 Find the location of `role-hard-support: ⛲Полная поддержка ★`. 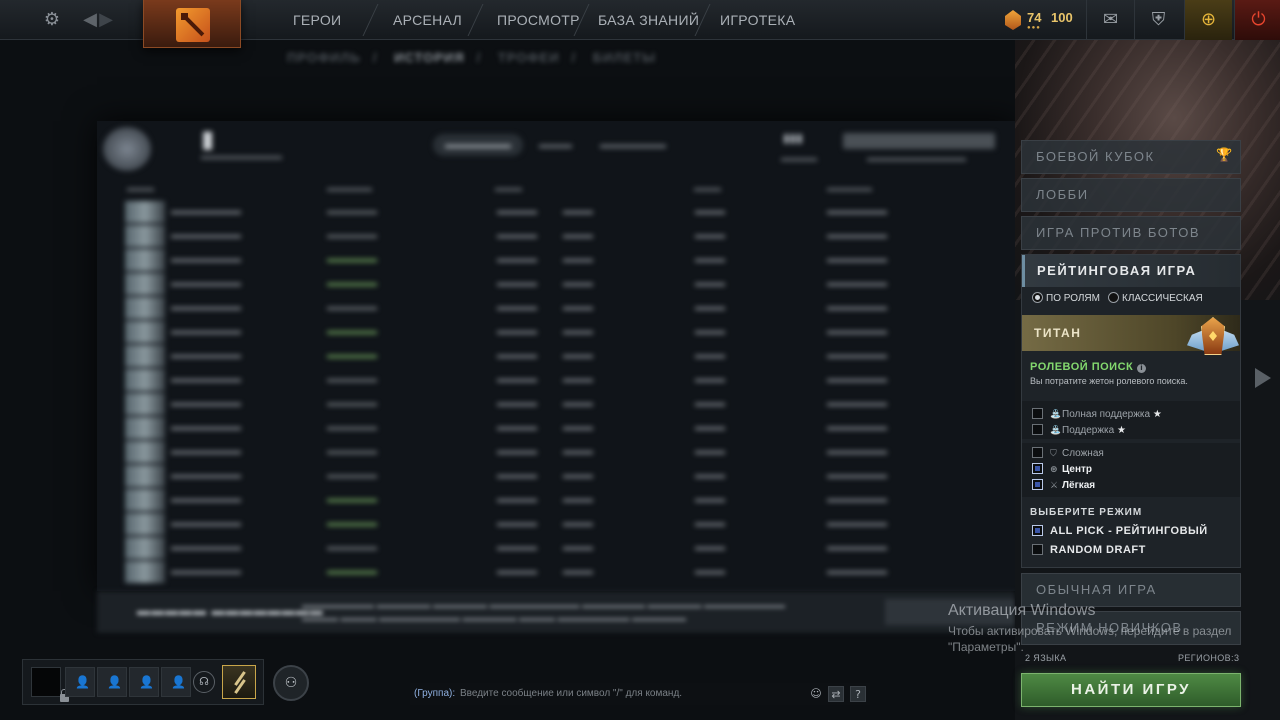

role-hard-support: ⛲Полная поддержка ★ is located at coordinates (1097, 415).